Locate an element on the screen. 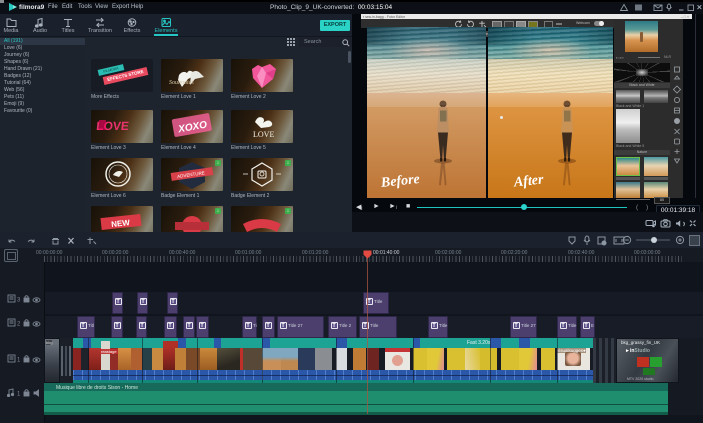 The width and height of the screenshot is (703, 423). svg-text: Soulmates is located at coordinates (181, 83).